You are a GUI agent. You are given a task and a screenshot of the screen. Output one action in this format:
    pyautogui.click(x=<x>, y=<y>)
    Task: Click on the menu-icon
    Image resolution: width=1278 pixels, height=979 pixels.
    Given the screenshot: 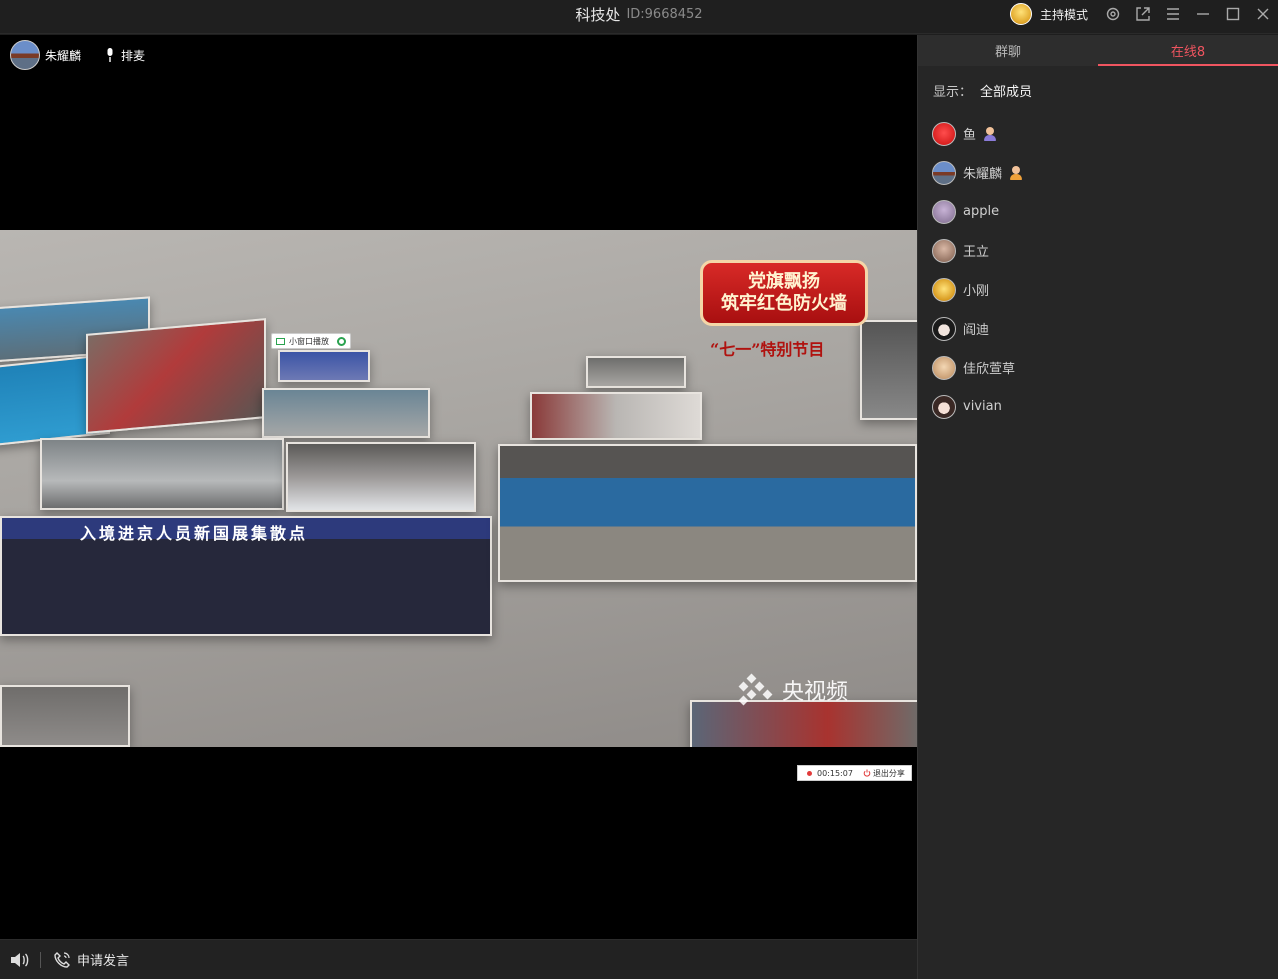 What is the action you would take?
    pyautogui.click(x=1173, y=14)
    